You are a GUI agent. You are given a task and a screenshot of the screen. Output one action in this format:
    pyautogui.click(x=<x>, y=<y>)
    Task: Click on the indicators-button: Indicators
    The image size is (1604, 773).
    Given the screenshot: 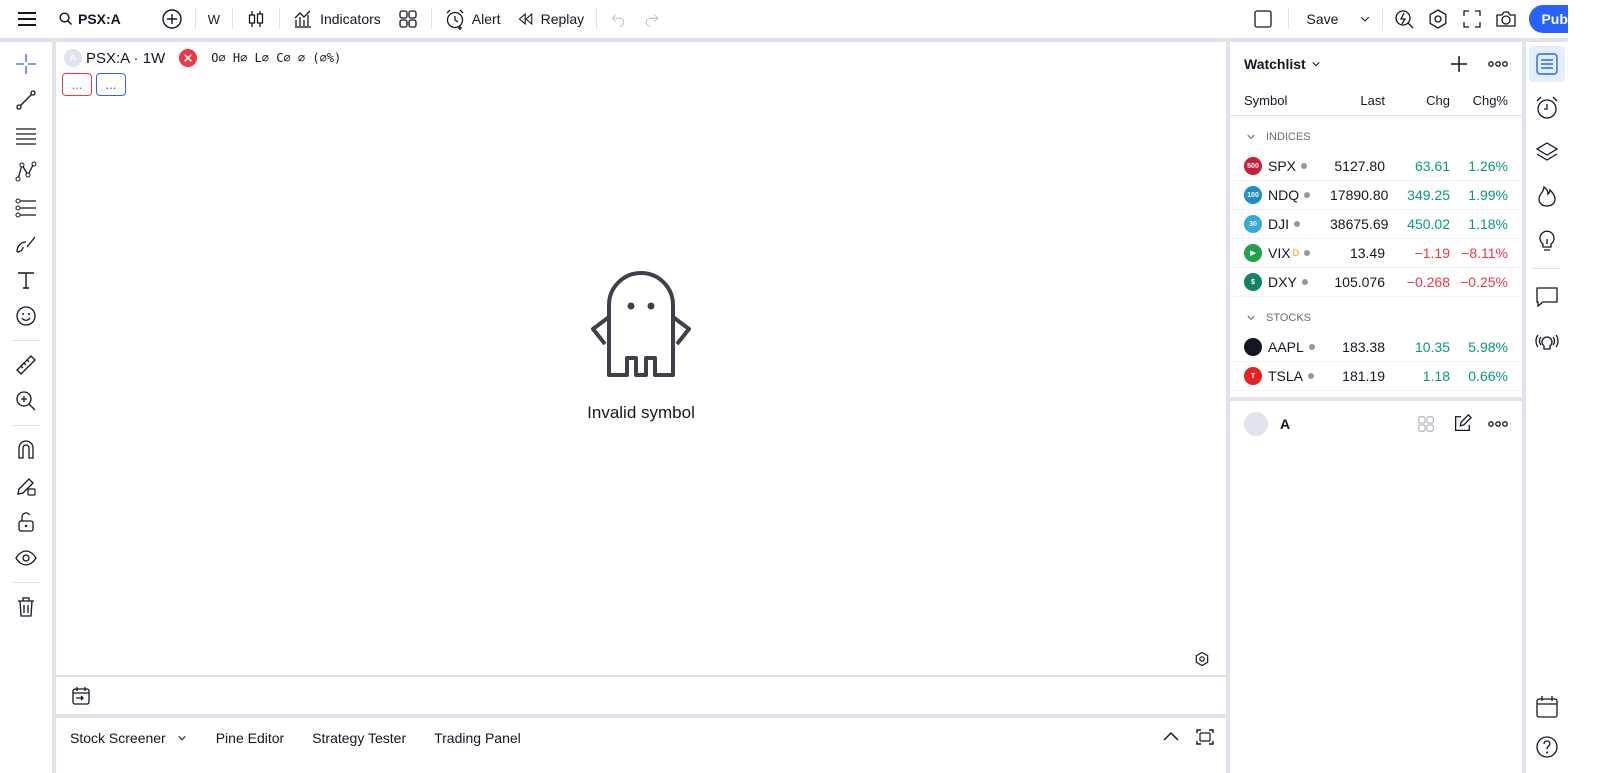 What is the action you would take?
    pyautogui.click(x=336, y=19)
    